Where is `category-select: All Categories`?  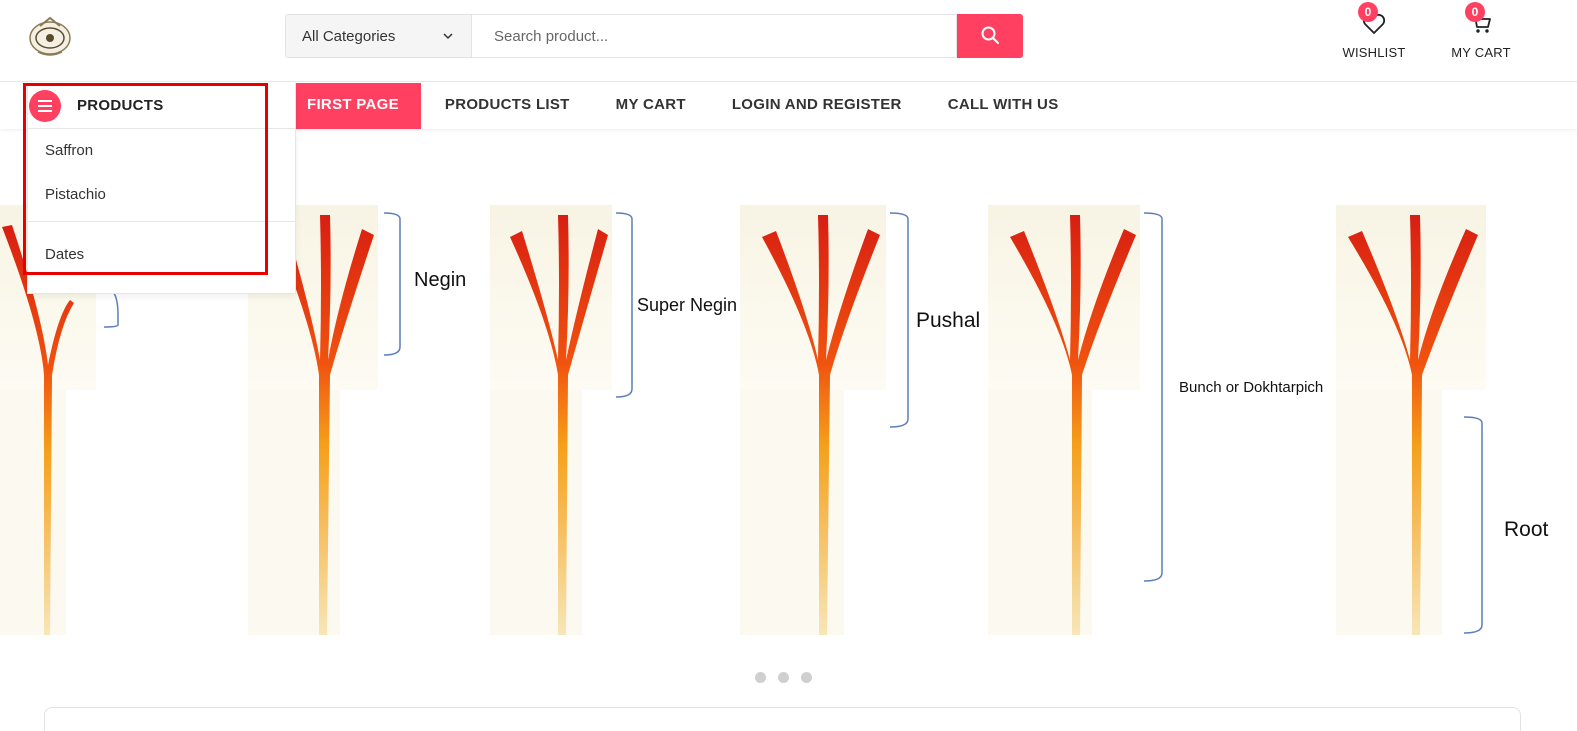 category-select: All Categories is located at coordinates (378, 36).